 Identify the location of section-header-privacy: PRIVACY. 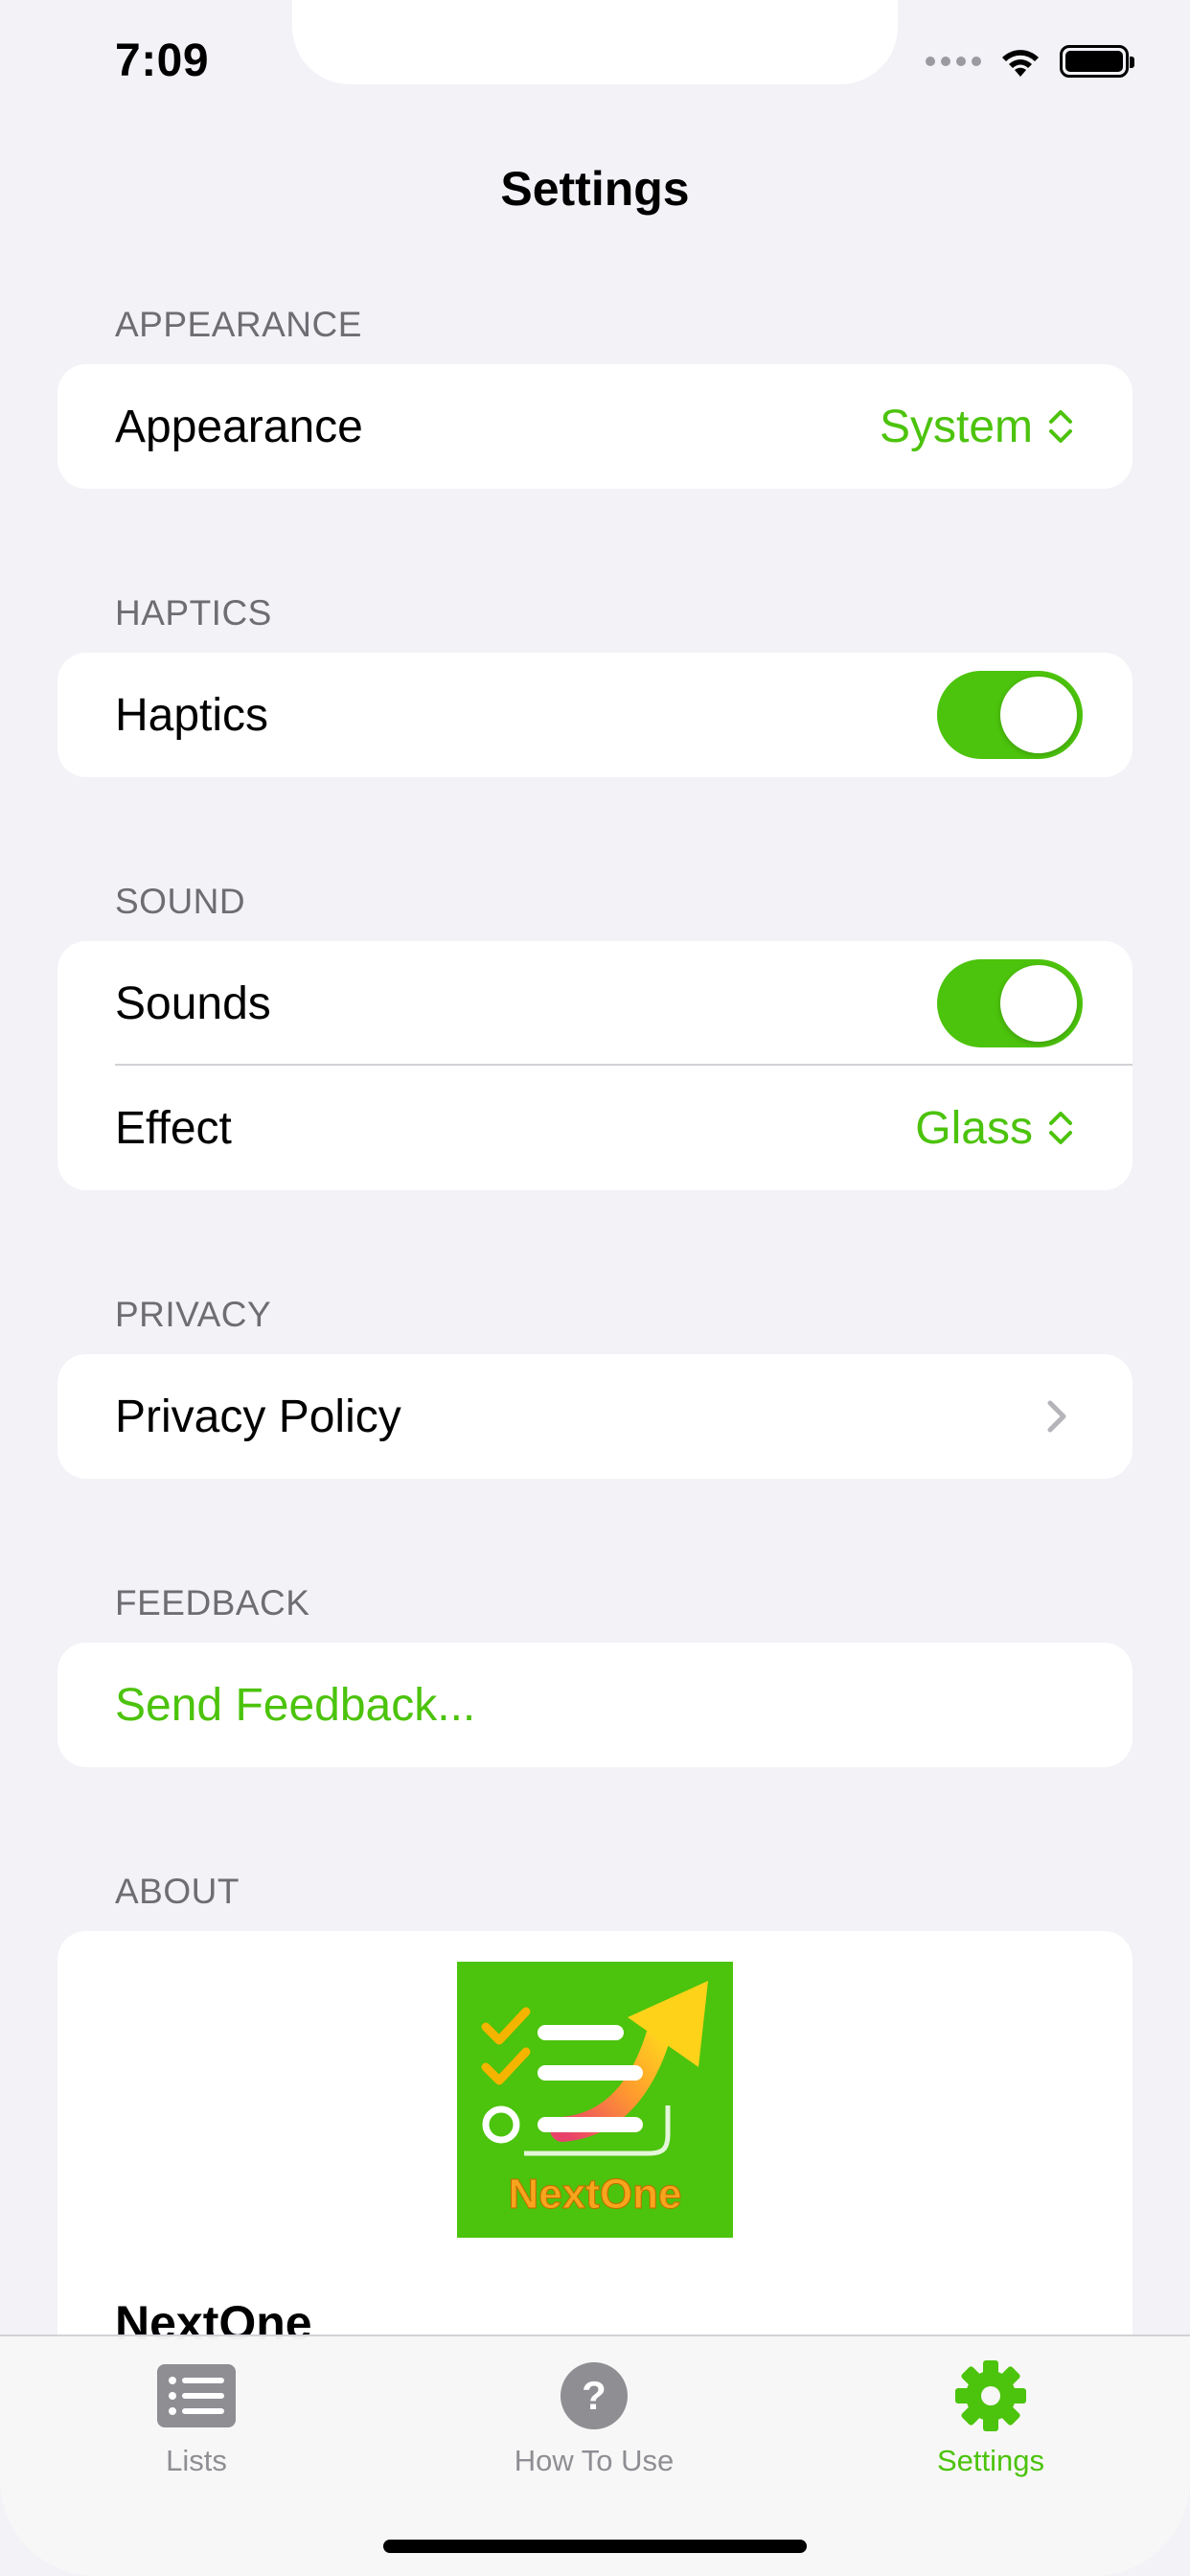
(194, 1314).